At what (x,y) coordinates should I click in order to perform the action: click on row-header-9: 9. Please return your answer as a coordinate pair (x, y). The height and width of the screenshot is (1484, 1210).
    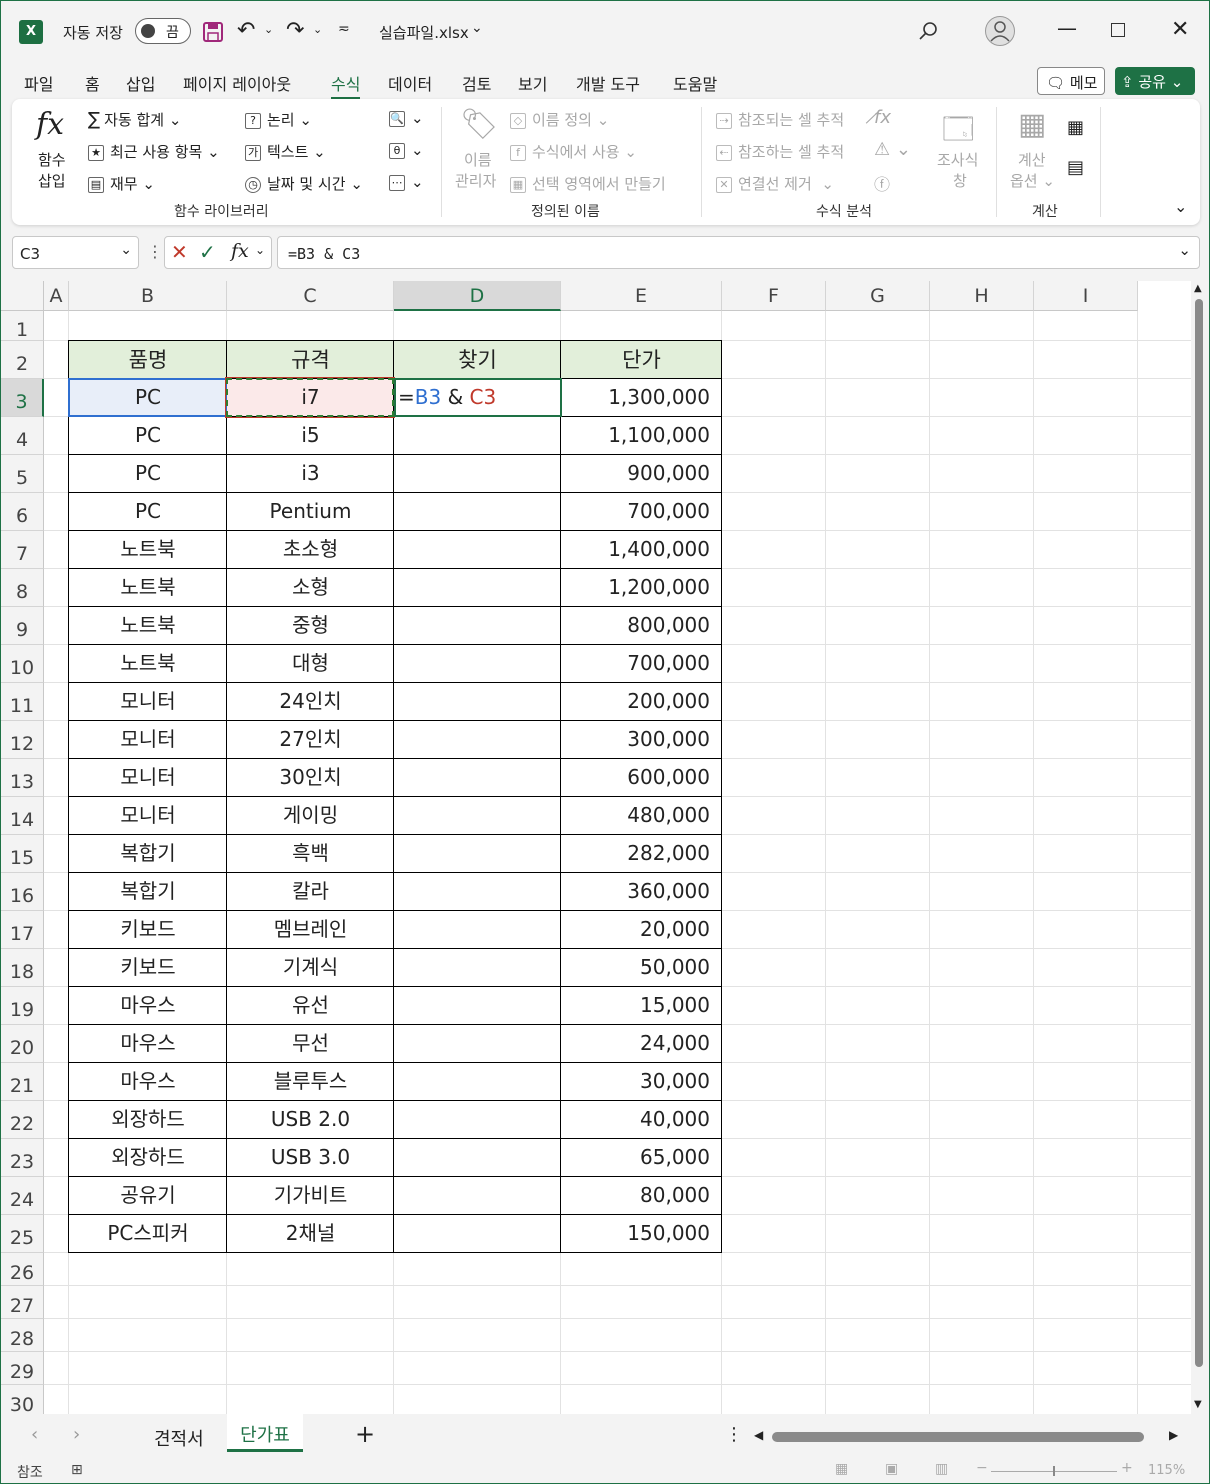
    Looking at the image, I should click on (22, 626).